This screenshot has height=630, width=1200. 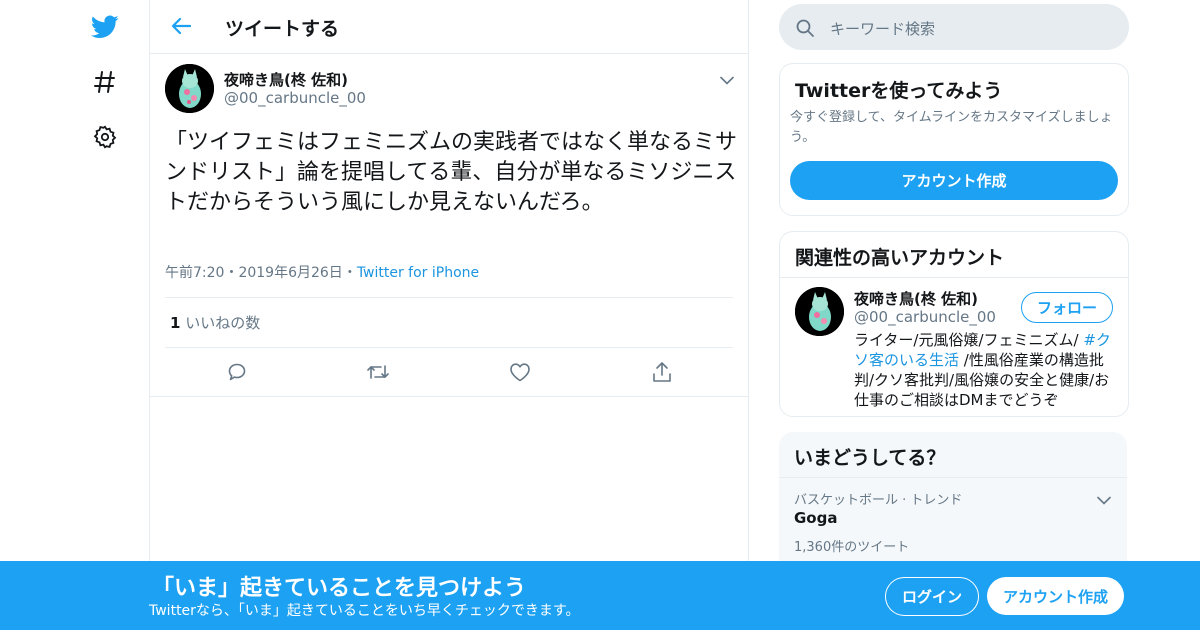 I want to click on login-button: ログイン, so click(x=932, y=596).